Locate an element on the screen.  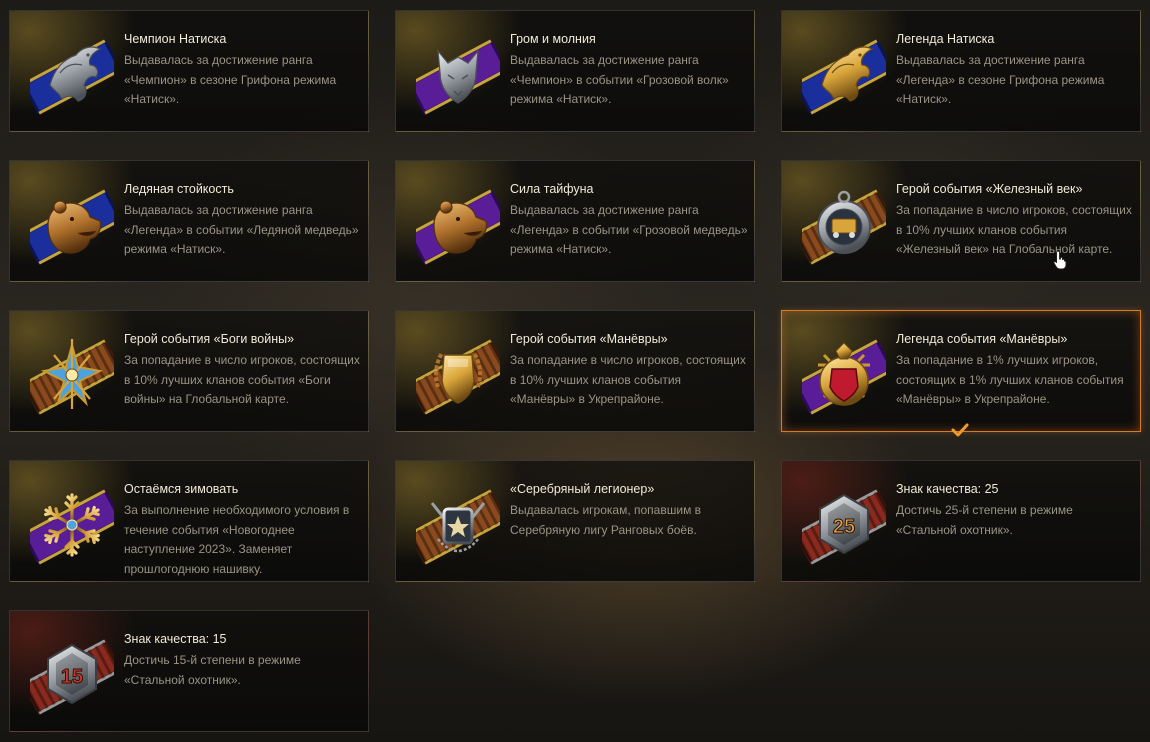
ruby-shield-icon is located at coordinates (844, 373).